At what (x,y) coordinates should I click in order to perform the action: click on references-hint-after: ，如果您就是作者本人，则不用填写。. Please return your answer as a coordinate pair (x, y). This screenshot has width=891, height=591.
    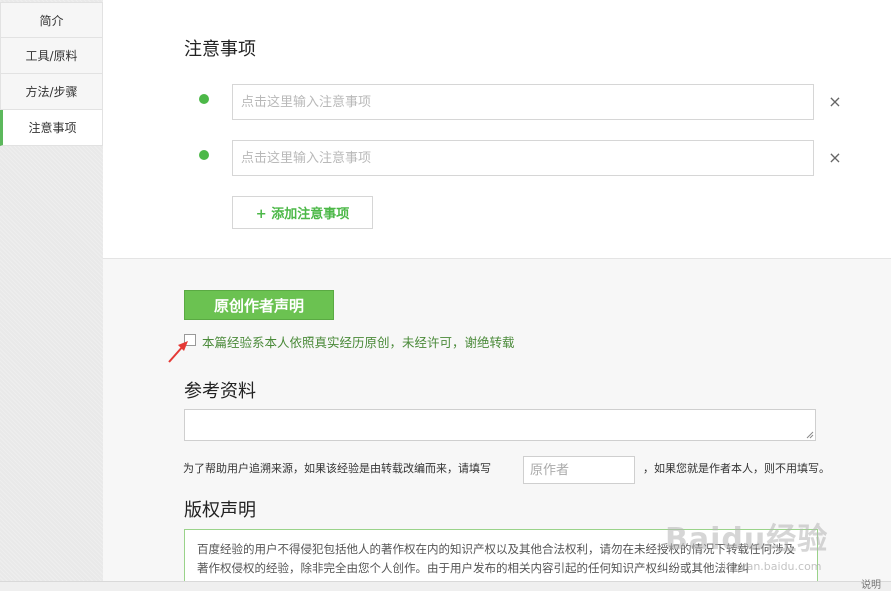
    Looking at the image, I should click on (736, 468).